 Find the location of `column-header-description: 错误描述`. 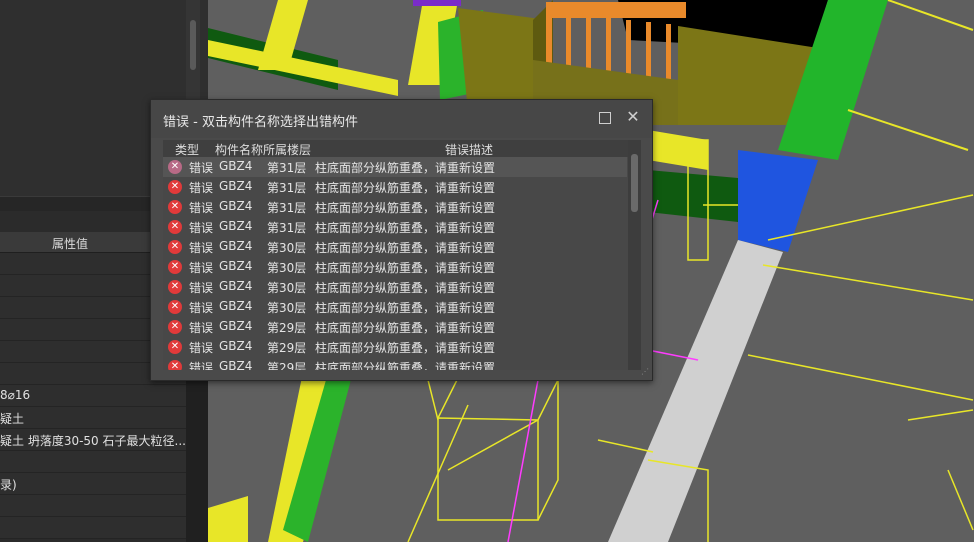

column-header-description: 错误描述 is located at coordinates (469, 149).